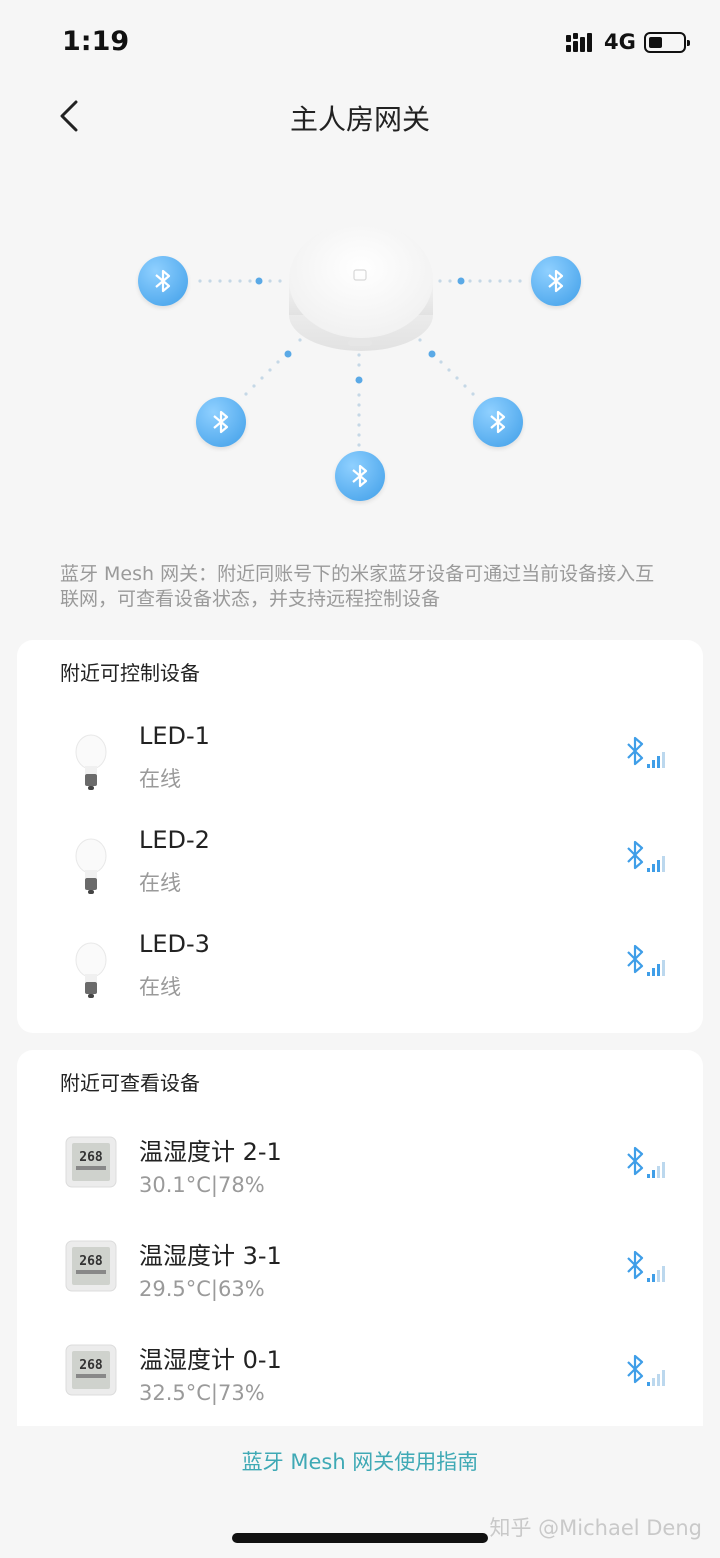 The image size is (720, 1558). What do you see at coordinates (210, 1152) in the screenshot?
I see `device-name: 温湿度计 2-1` at bounding box center [210, 1152].